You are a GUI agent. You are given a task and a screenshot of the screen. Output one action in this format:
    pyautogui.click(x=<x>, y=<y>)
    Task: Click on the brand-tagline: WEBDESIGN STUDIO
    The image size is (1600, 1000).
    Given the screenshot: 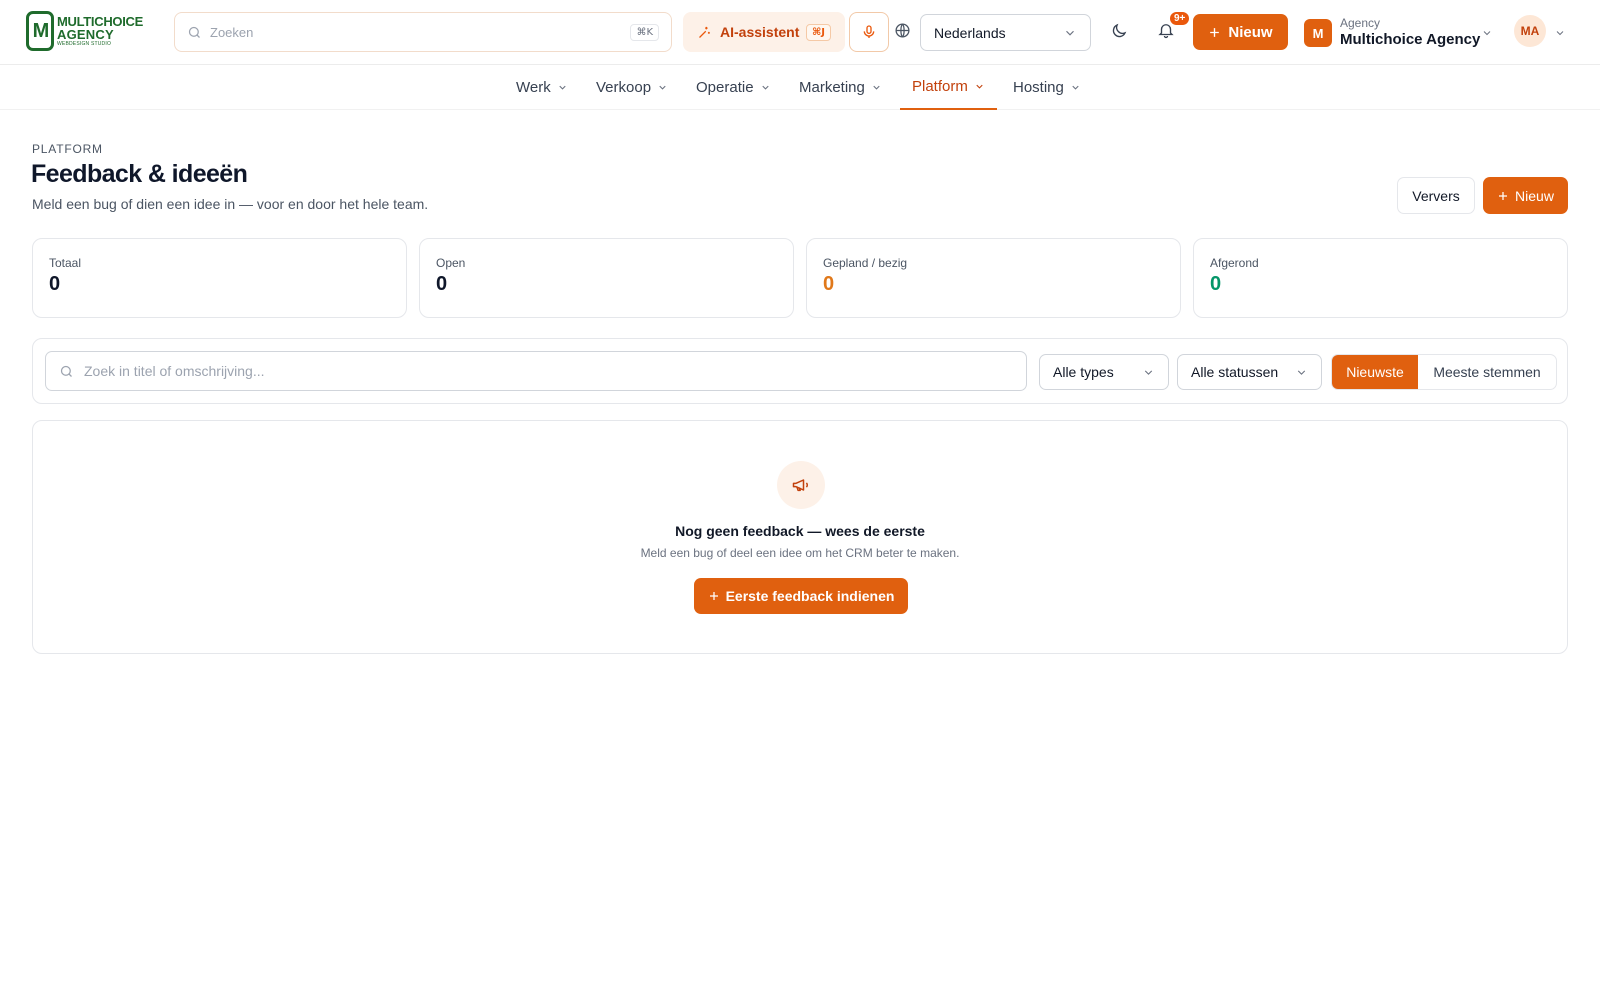 What is the action you would take?
    pyautogui.click(x=84, y=44)
    